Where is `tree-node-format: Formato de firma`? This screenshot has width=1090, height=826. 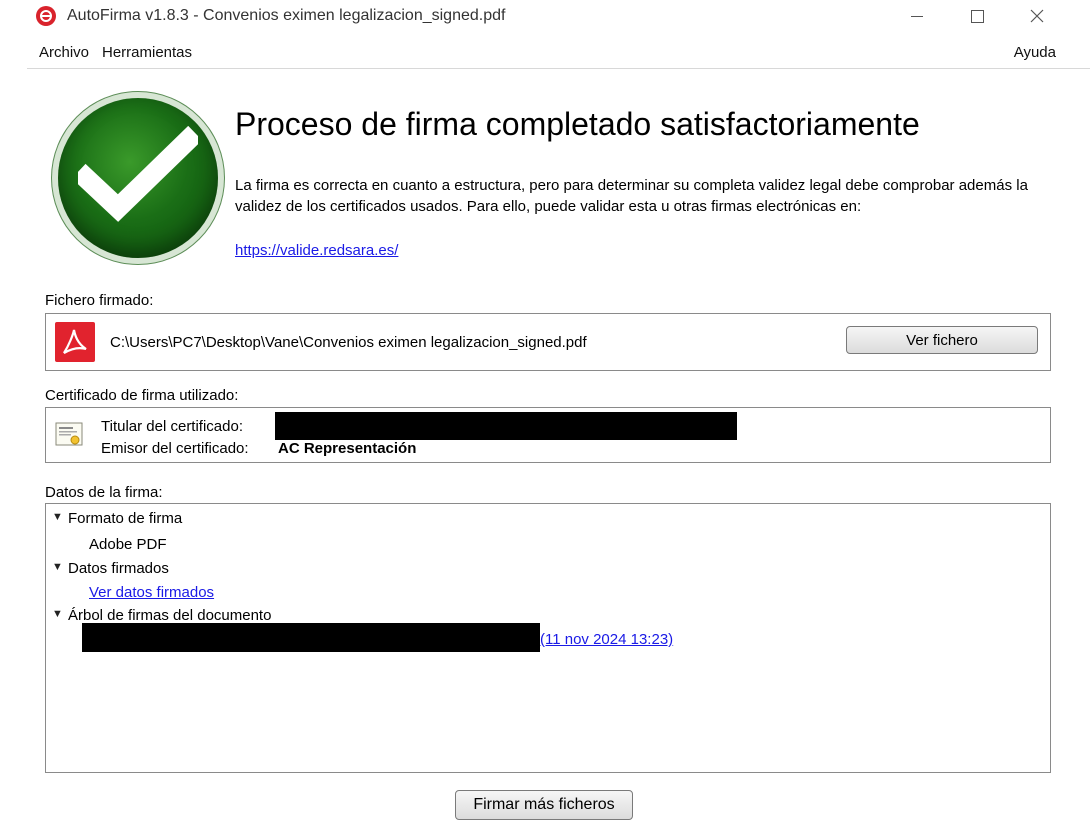 tree-node-format: Formato de firma is located at coordinates (125, 518).